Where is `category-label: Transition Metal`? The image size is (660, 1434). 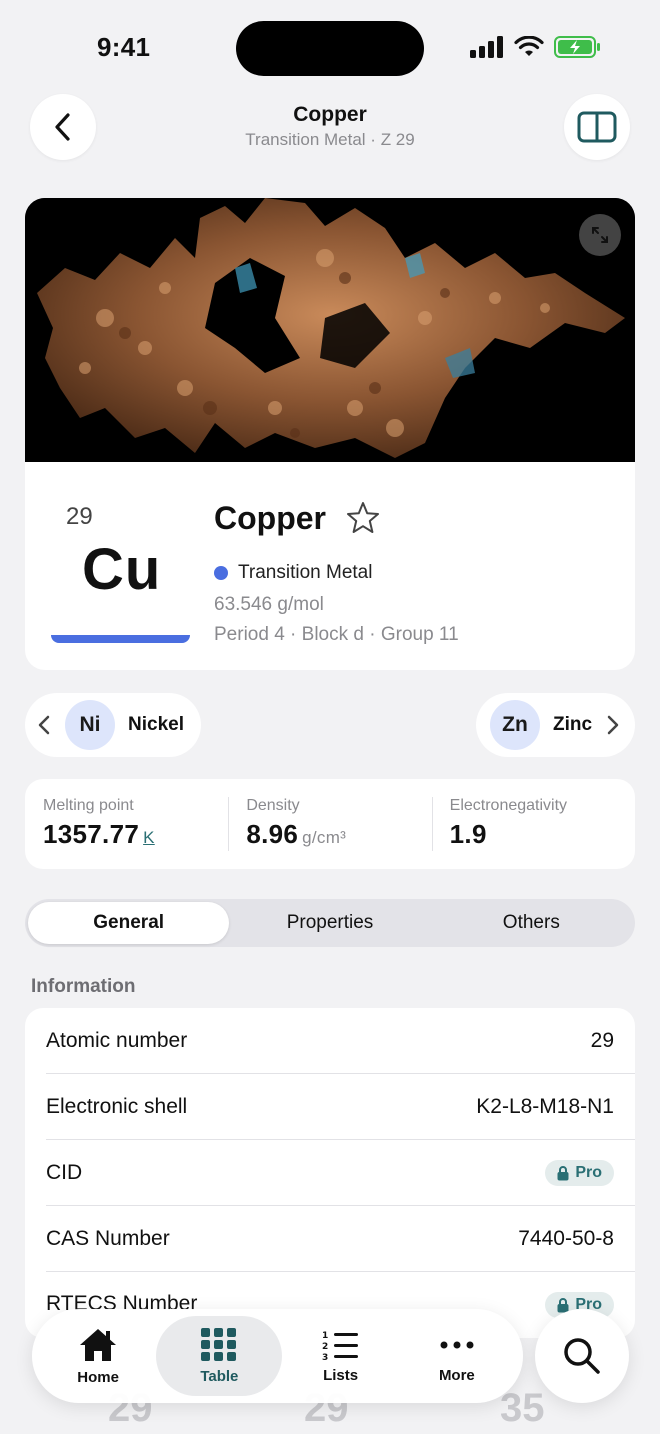 category-label: Transition Metal is located at coordinates (305, 572).